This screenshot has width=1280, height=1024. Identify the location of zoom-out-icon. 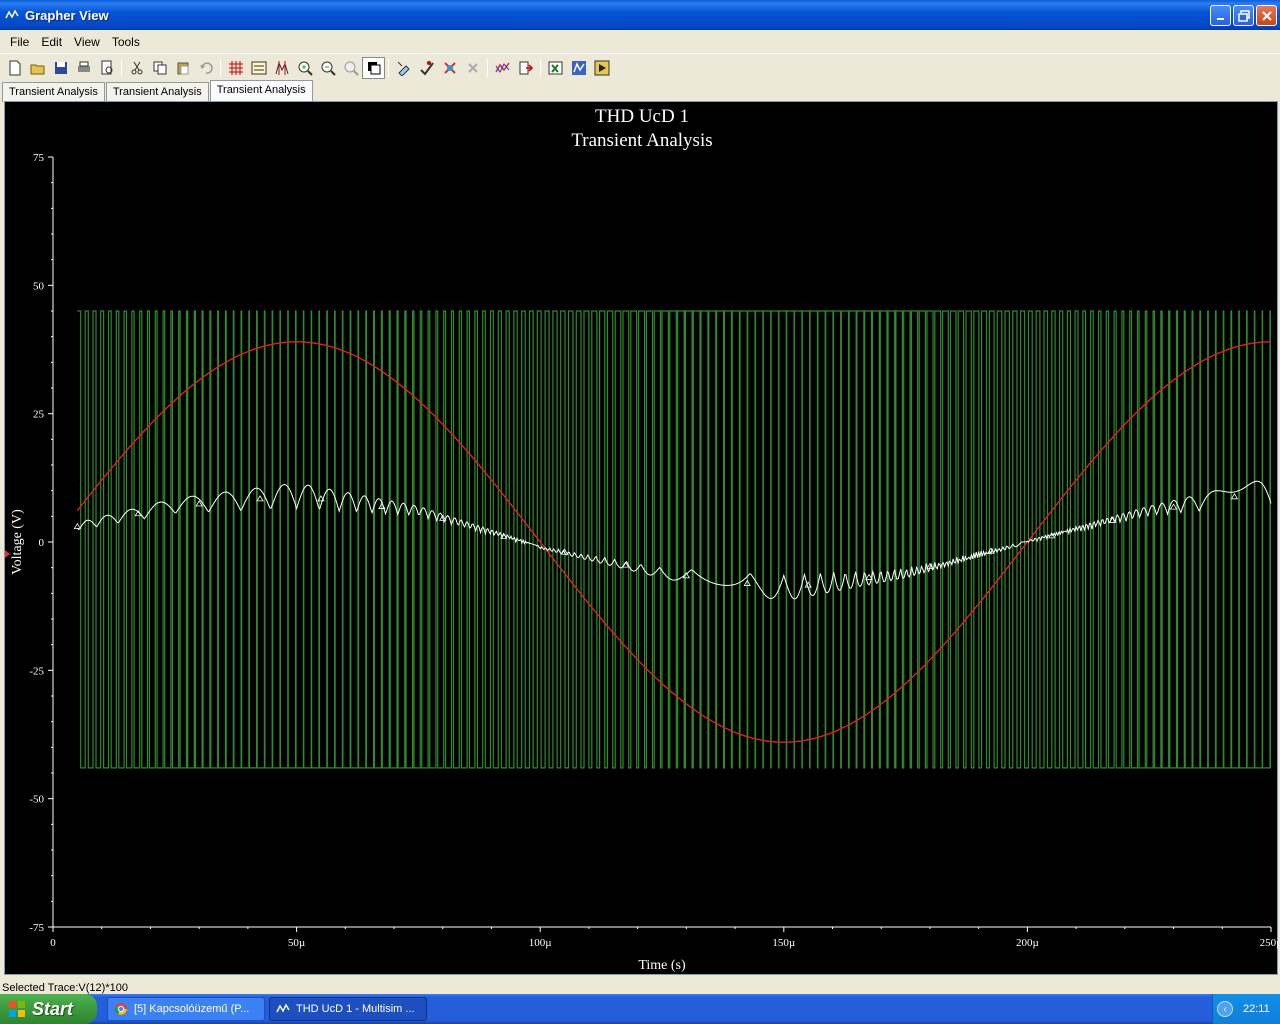
(328, 68).